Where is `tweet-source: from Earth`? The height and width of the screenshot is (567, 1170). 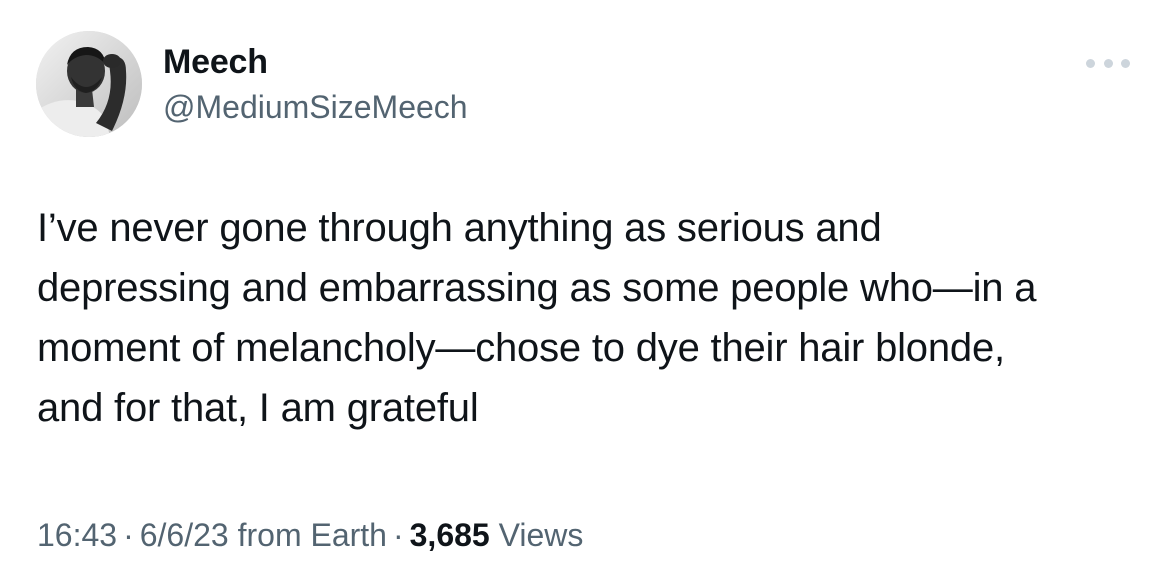
tweet-source: from Earth is located at coordinates (312, 535).